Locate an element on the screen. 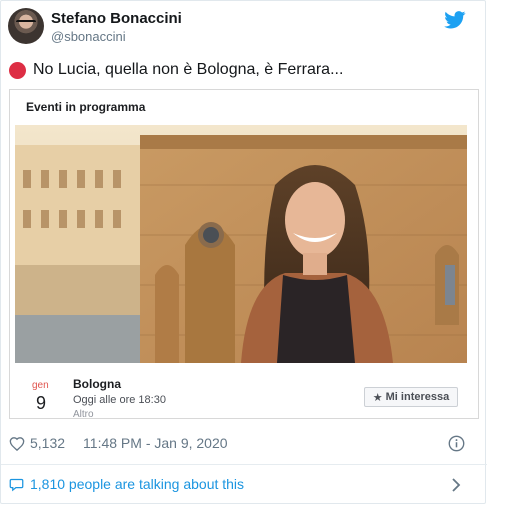 Image resolution: width=507 pixels, height=517 pixels. tweet-meta-row: 5,132 11:48 PM - Jan 9, 2020 is located at coordinates (118, 443).